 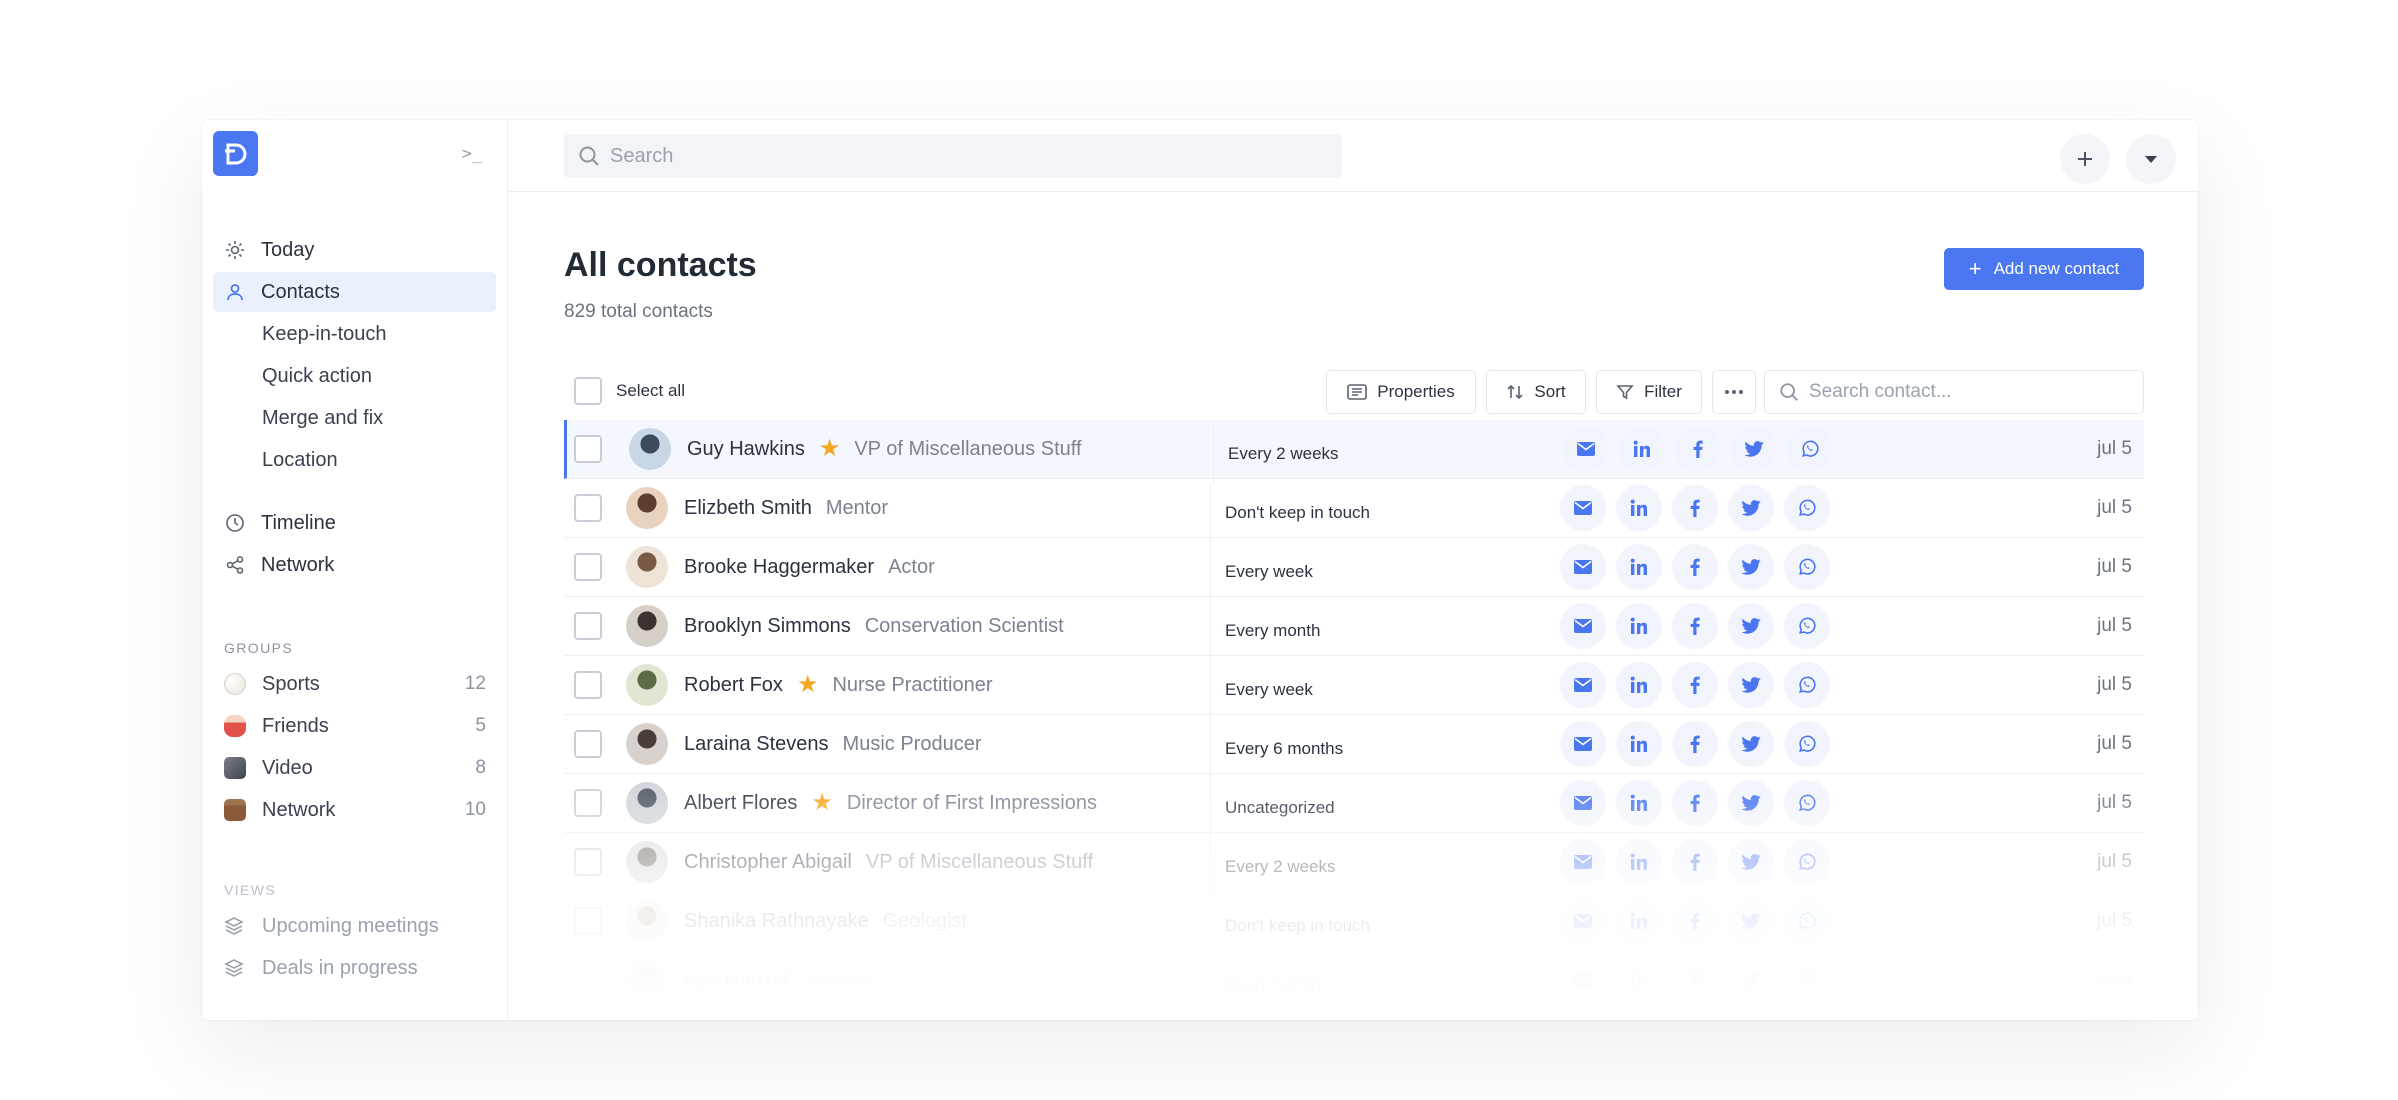 I want to click on group-item-friends: Friends 5, so click(x=355, y=726).